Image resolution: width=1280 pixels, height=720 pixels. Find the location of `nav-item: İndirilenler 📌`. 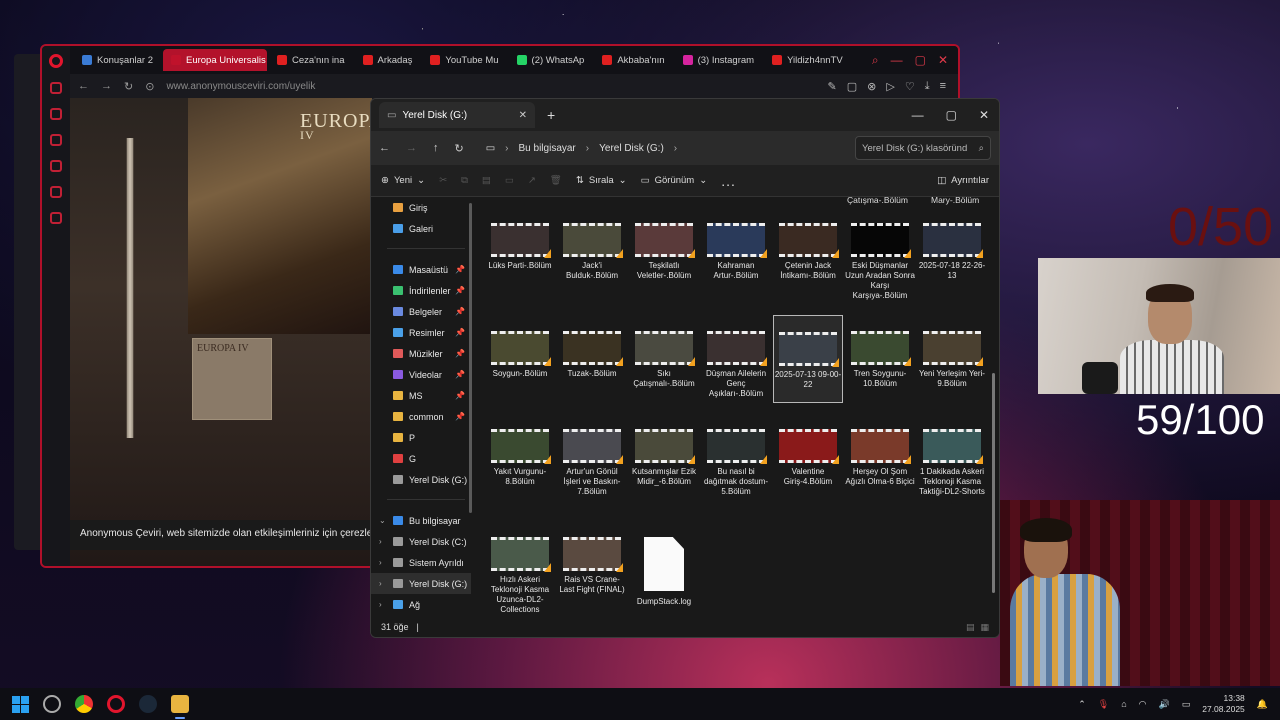

nav-item: İndirilenler 📌 is located at coordinates (421, 290).